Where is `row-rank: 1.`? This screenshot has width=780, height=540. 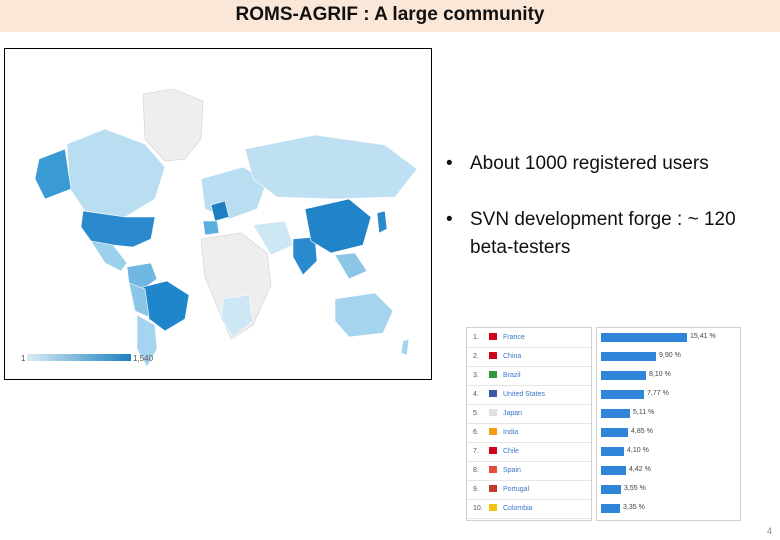 row-rank: 1. is located at coordinates (476, 337).